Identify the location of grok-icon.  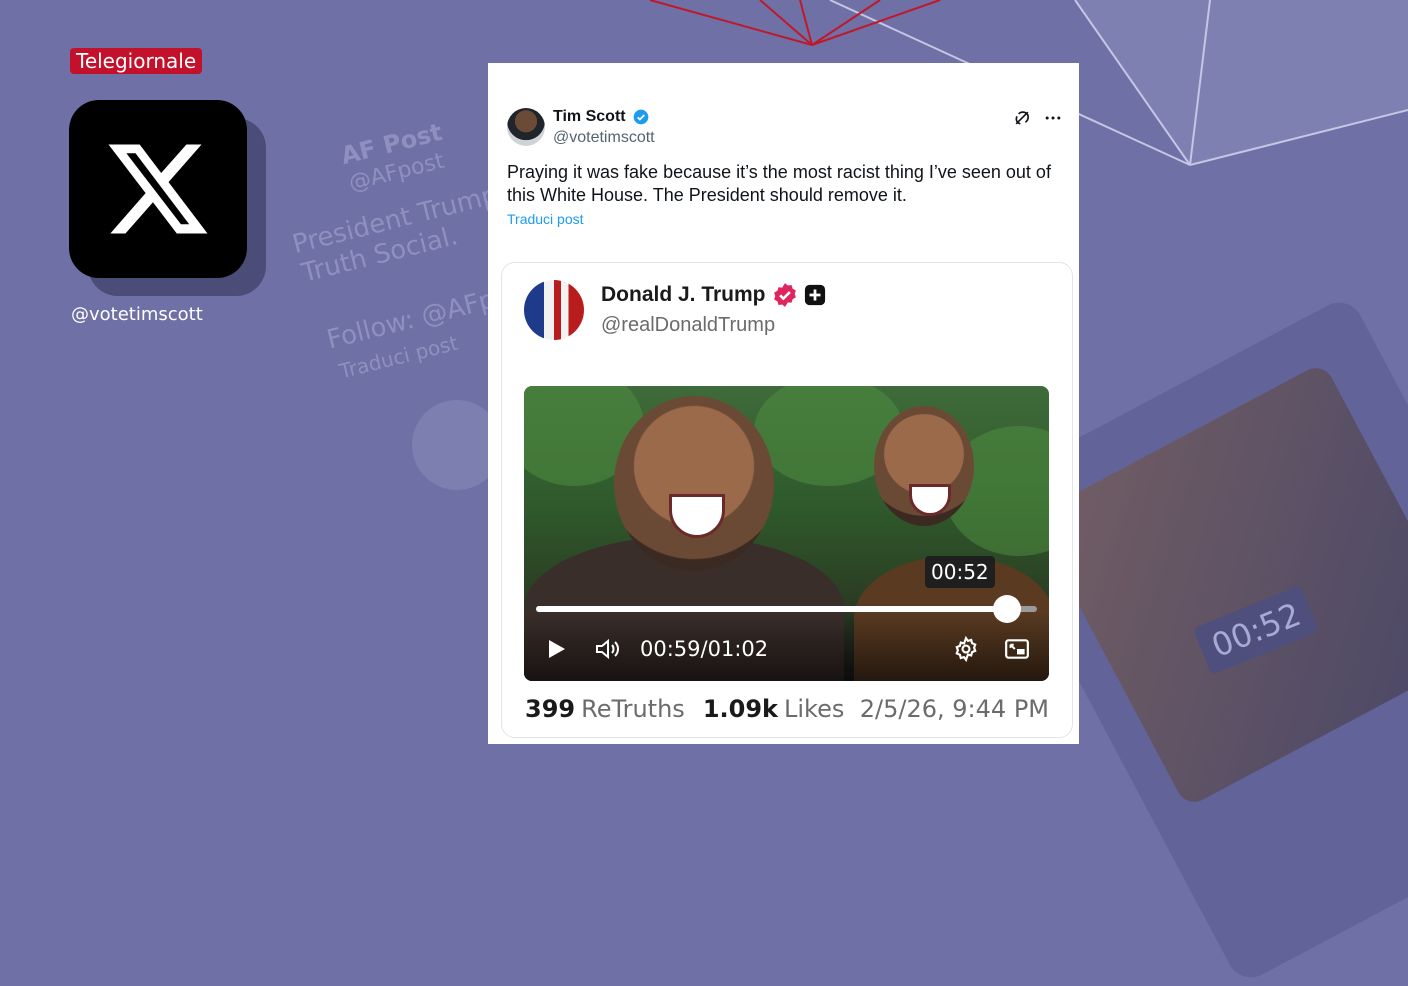
(1022, 118).